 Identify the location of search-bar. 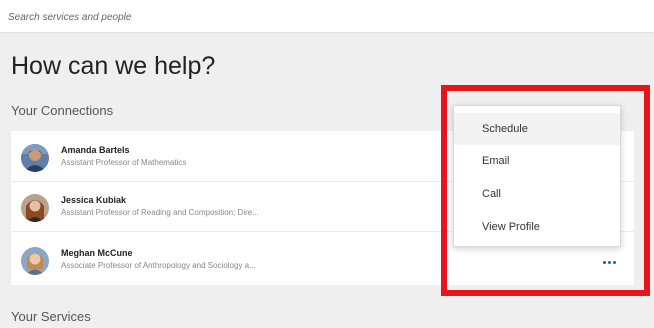
(327, 16).